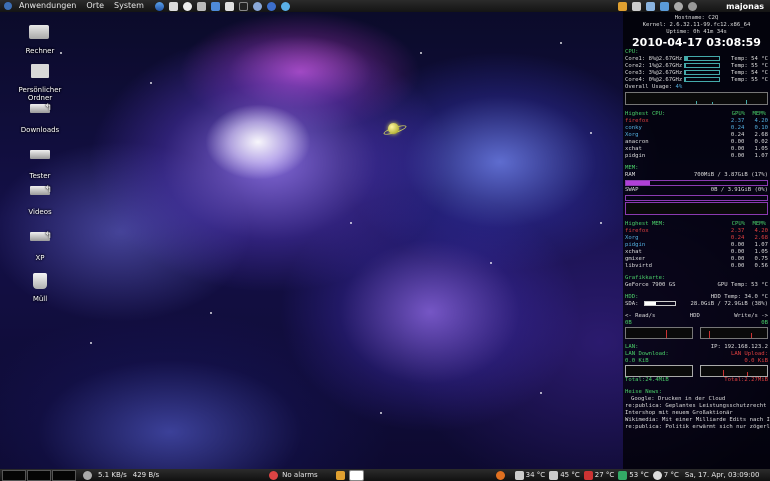 The height and width of the screenshot is (481, 770). What do you see at coordinates (40, 286) in the screenshot?
I see `desktop-icon-trash: Müll` at bounding box center [40, 286].